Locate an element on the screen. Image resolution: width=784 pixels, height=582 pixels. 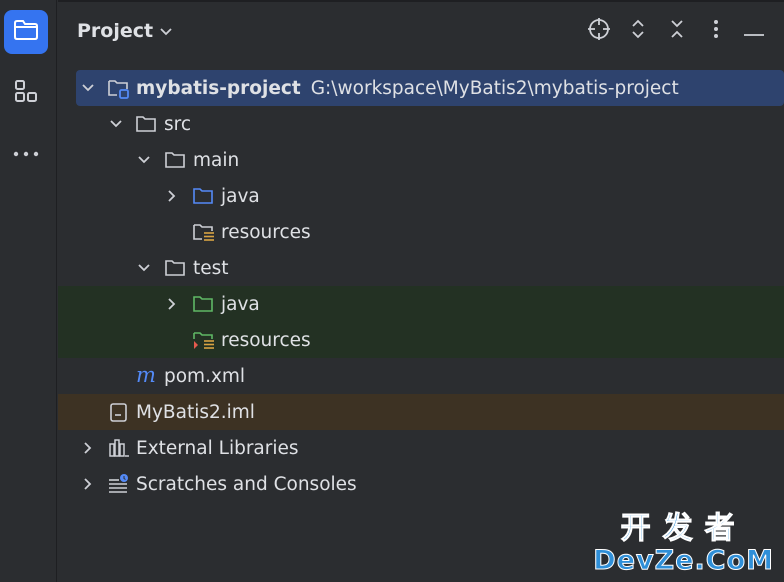
resources-folder-icon is located at coordinates (204, 232).